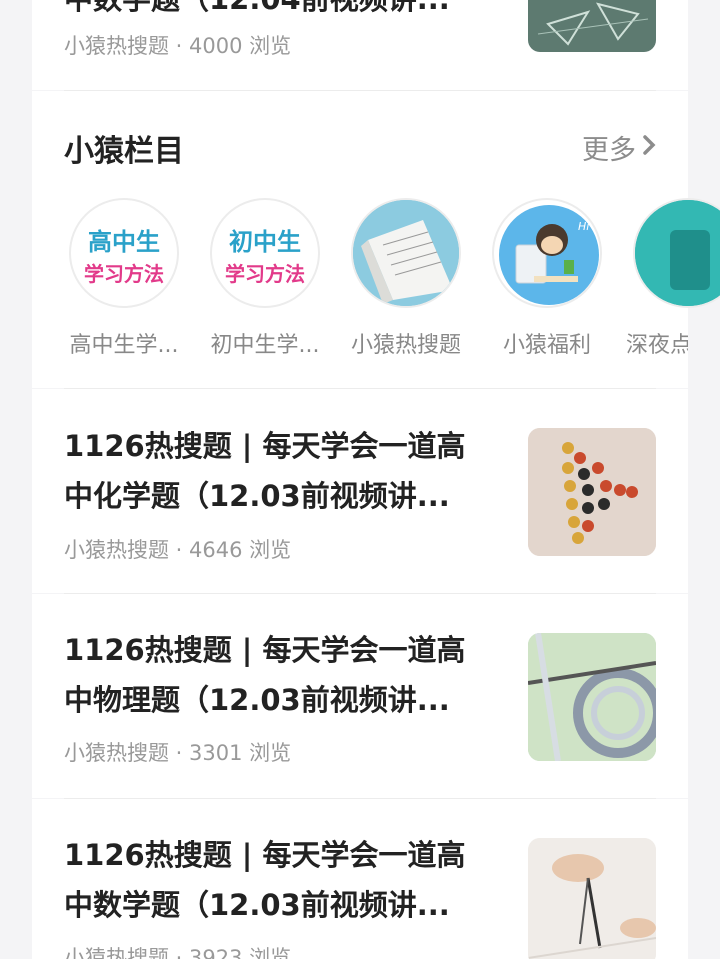 The width and height of the screenshot is (720, 959). I want to click on column-label: 小猿福利, so click(547, 343).